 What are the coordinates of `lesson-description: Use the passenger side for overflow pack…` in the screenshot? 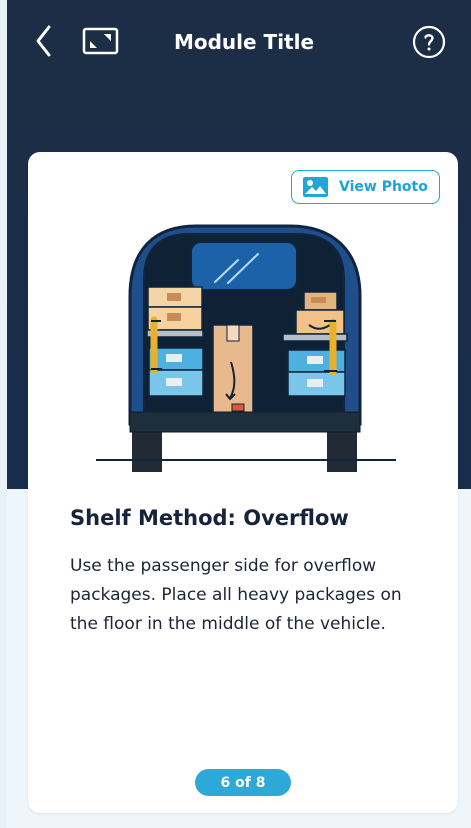 It's located at (250, 595).